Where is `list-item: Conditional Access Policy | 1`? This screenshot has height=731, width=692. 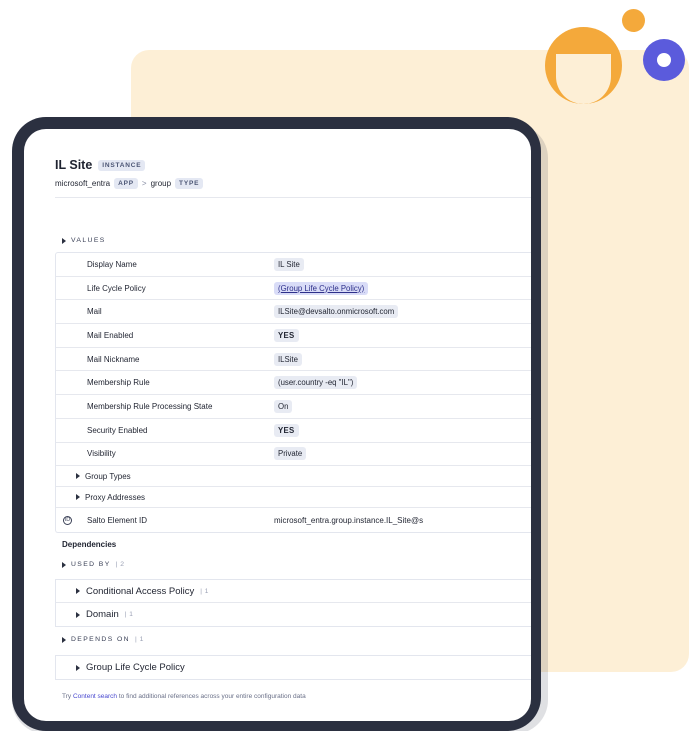 list-item: Conditional Access Policy | 1 is located at coordinates (293, 591).